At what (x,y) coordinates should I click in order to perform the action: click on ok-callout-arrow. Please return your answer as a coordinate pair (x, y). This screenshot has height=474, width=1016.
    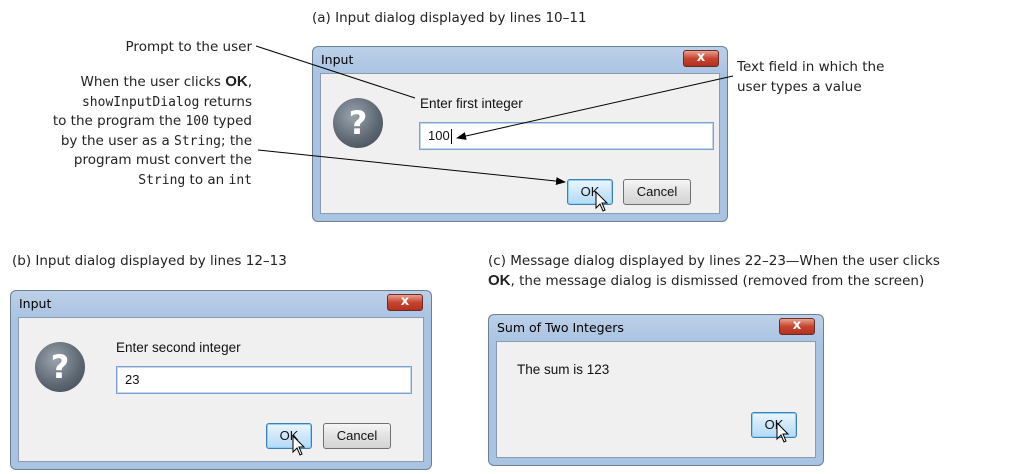
    Looking at the image, I should click on (411, 167).